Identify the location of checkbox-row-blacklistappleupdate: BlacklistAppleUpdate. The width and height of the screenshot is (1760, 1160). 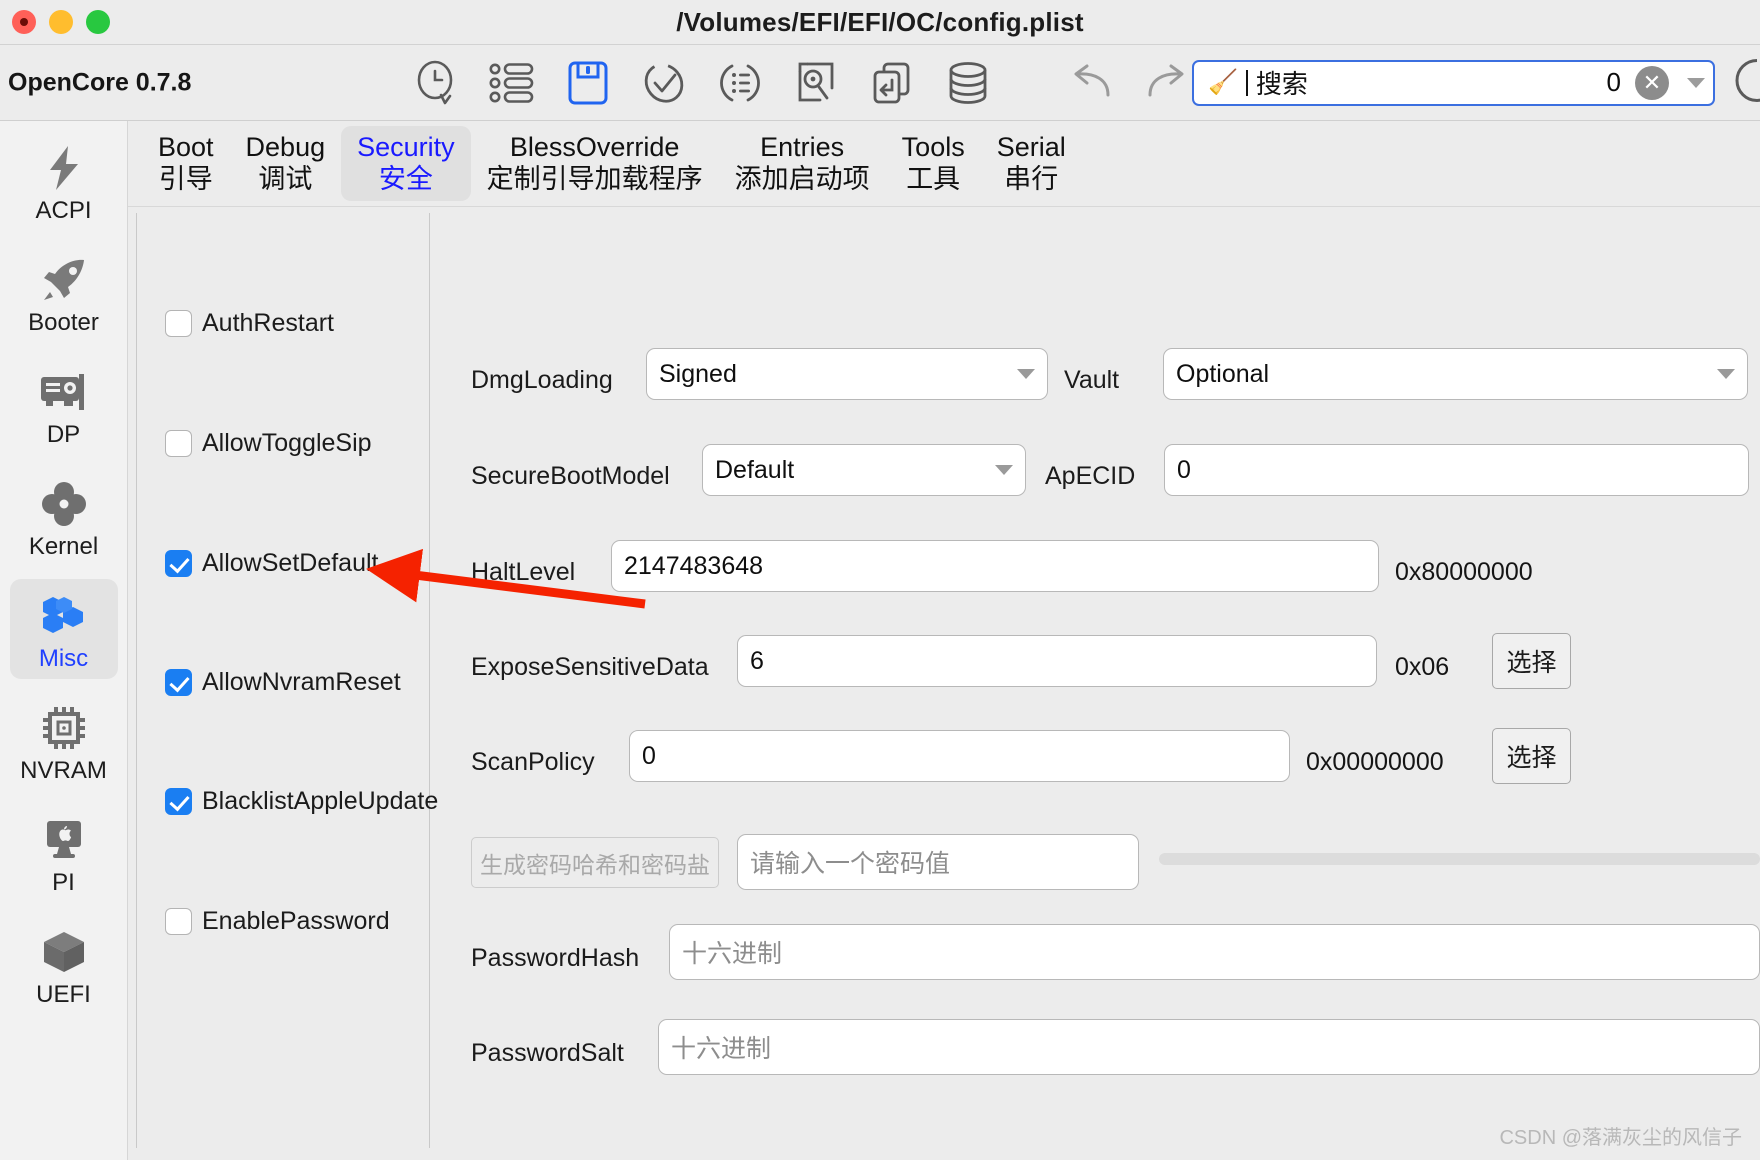
(301, 801).